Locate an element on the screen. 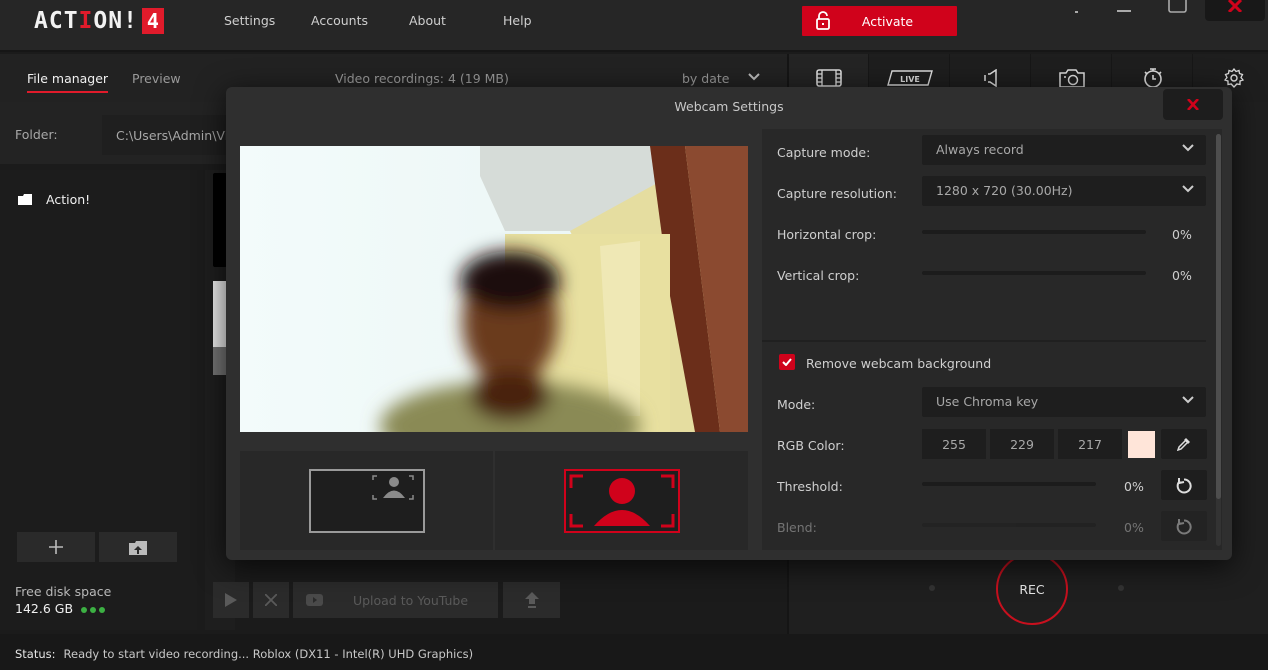  play-button is located at coordinates (231, 600).